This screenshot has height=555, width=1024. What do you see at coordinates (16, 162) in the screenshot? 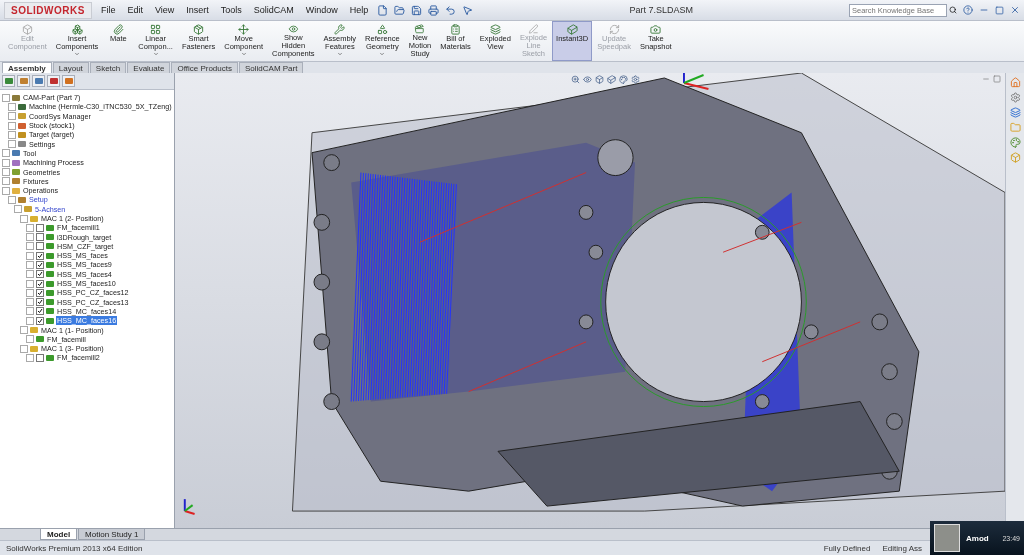
I see `process-icon` at bounding box center [16, 162].